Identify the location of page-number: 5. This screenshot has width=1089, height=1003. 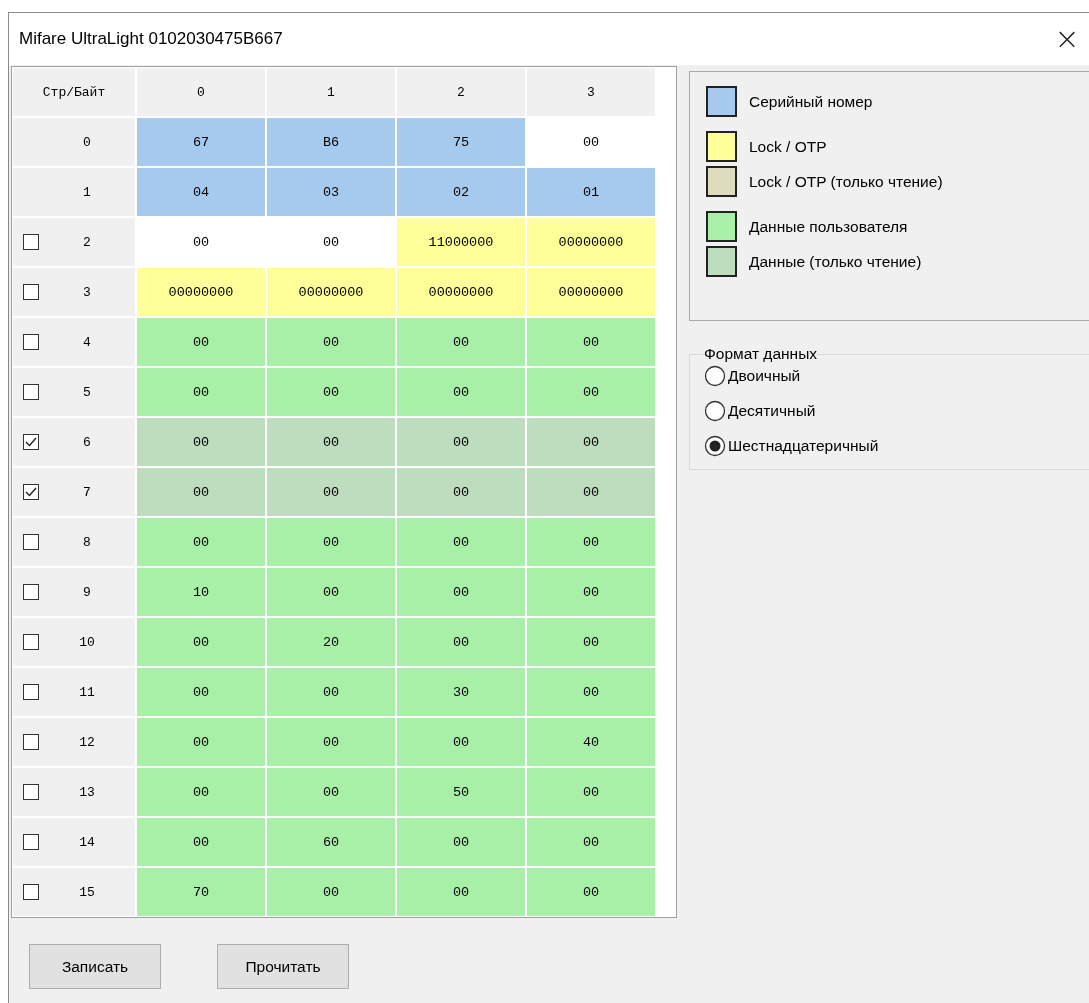
(87, 392).